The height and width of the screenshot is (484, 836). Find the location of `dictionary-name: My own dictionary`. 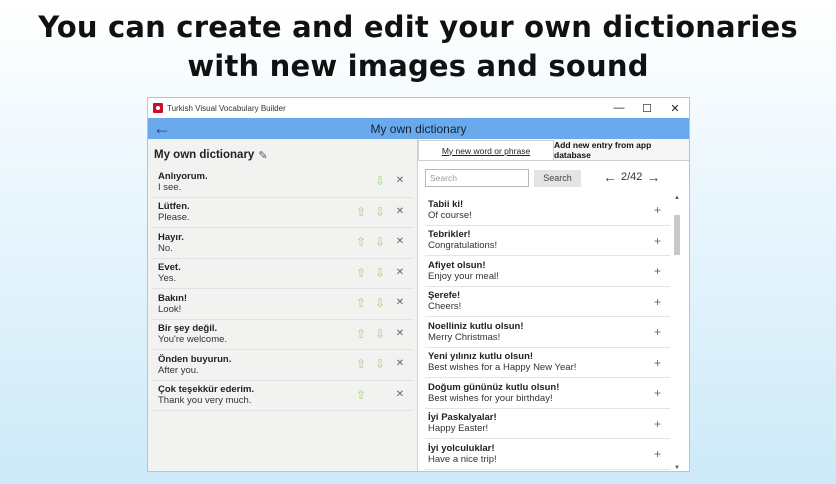

dictionary-name: My own dictionary is located at coordinates (204, 155).